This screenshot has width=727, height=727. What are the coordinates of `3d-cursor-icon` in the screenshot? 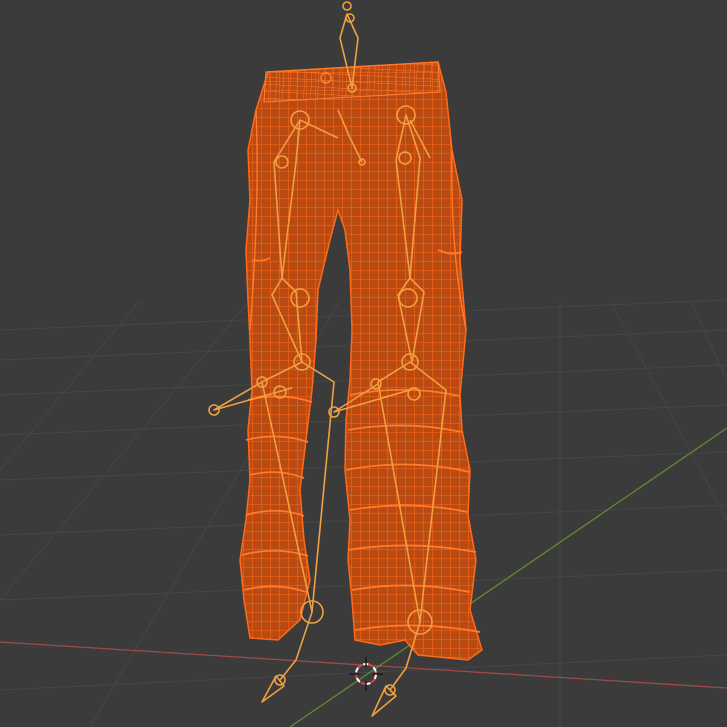 It's located at (366, 674).